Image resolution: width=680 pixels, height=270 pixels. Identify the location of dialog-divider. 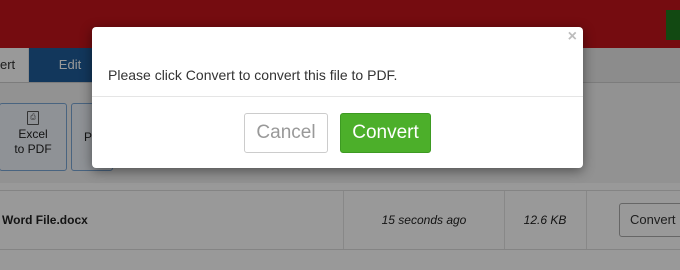
(337, 96).